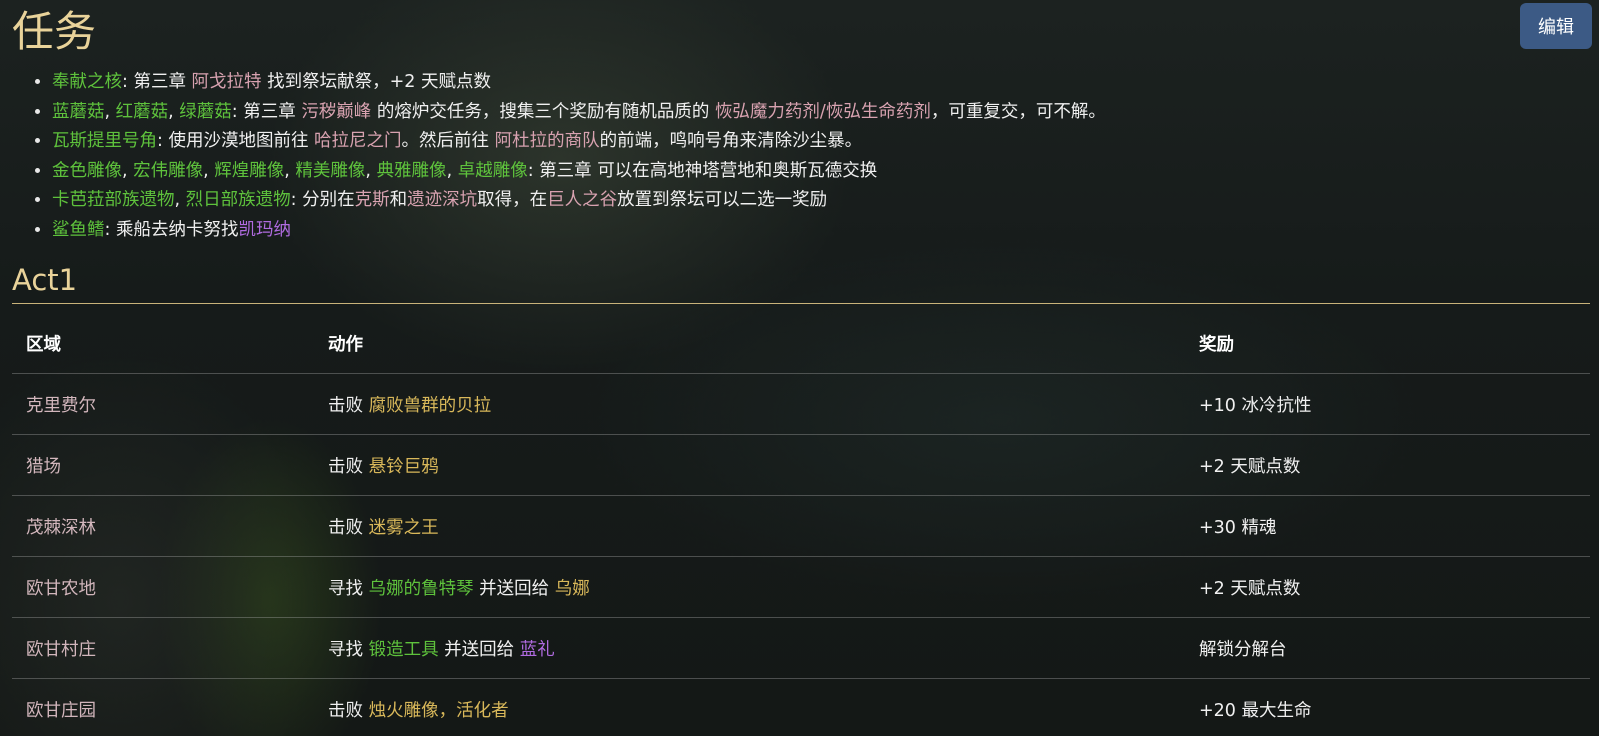  Describe the element at coordinates (812, 83) in the screenshot. I see `list-item: 奉献之核: 第三章 阿戈拉特 找到祭坛献祭，+2 天赋点数` at that location.